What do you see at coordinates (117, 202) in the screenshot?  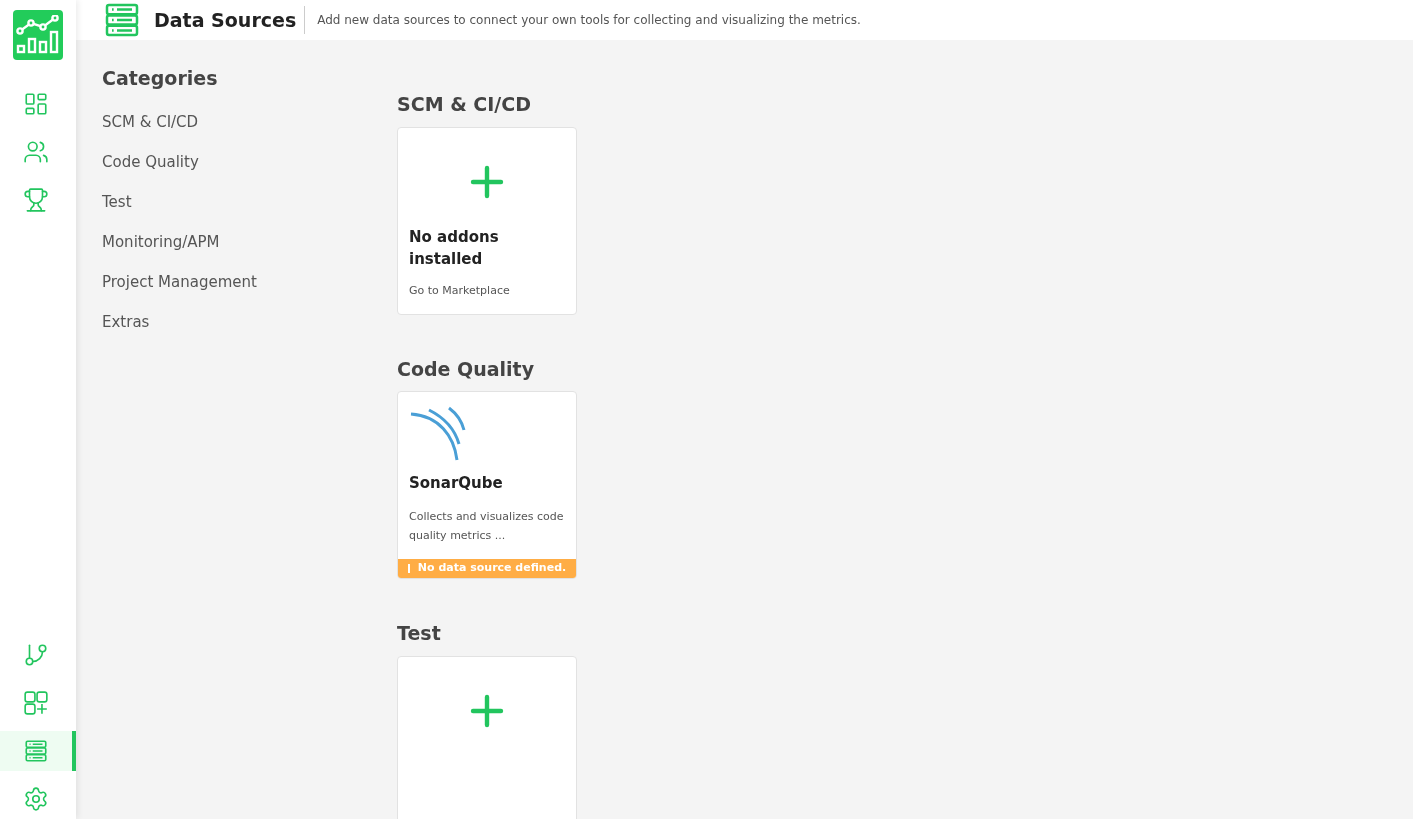 I see `category-link: Test` at bounding box center [117, 202].